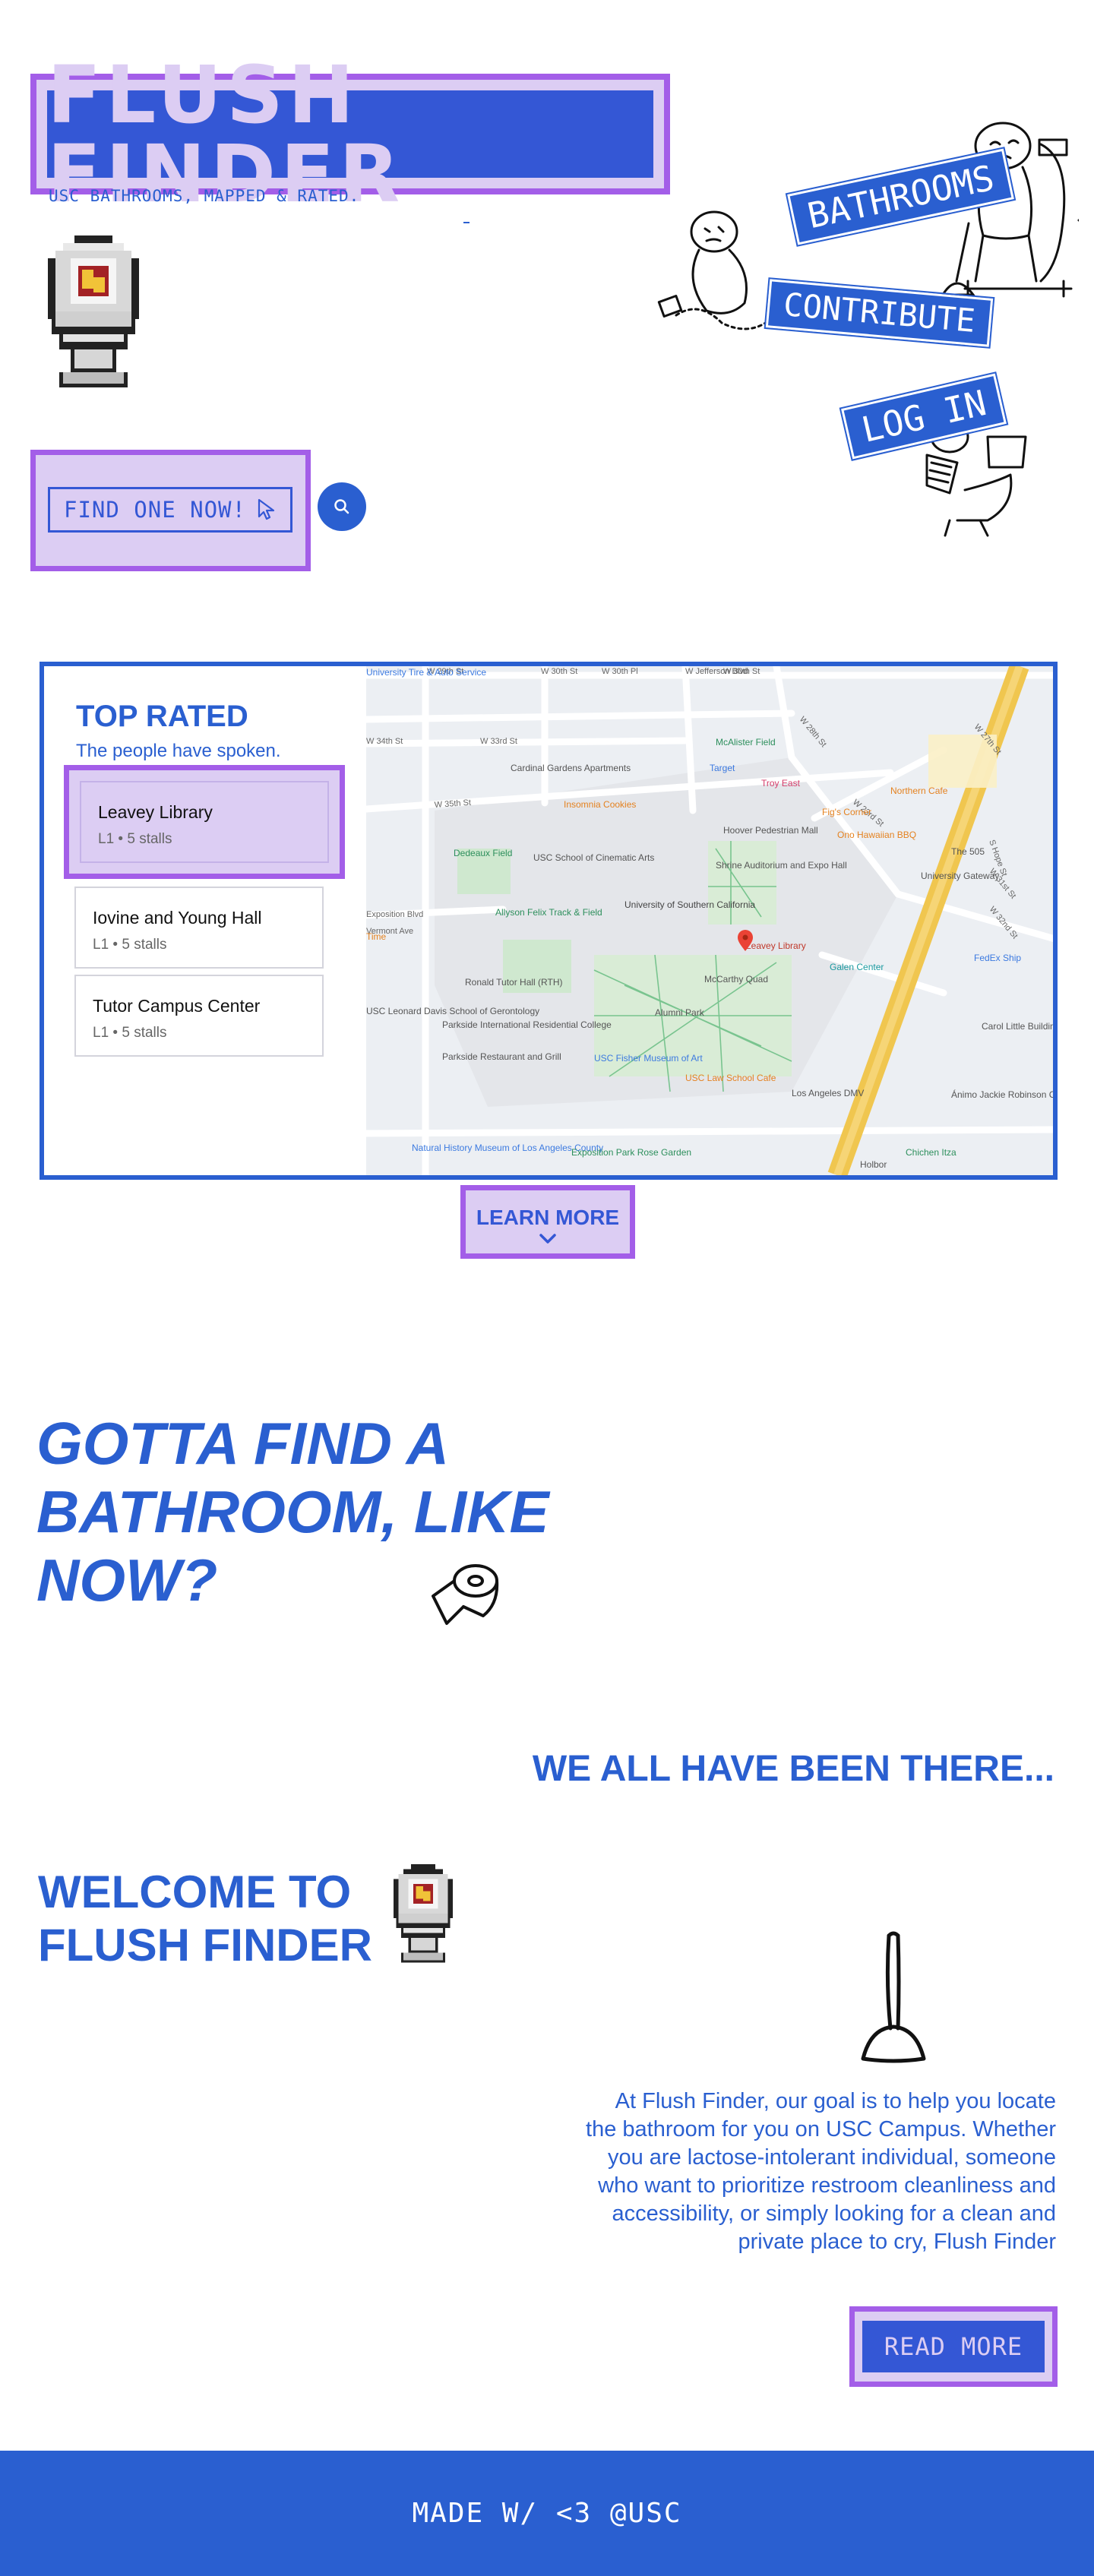 This screenshot has width=1094, height=2576. I want to click on search-icon, so click(341, 506).